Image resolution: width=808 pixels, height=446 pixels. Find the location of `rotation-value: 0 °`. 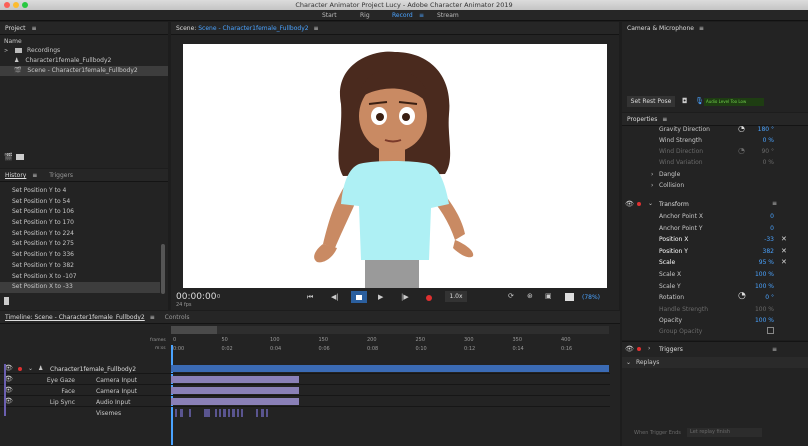

rotation-value: 0 ° is located at coordinates (749, 297).